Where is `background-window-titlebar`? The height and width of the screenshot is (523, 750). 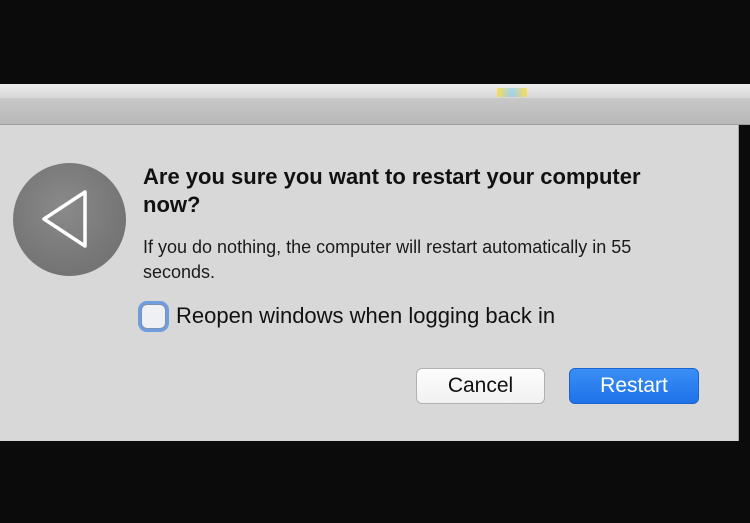 background-window-titlebar is located at coordinates (375, 91).